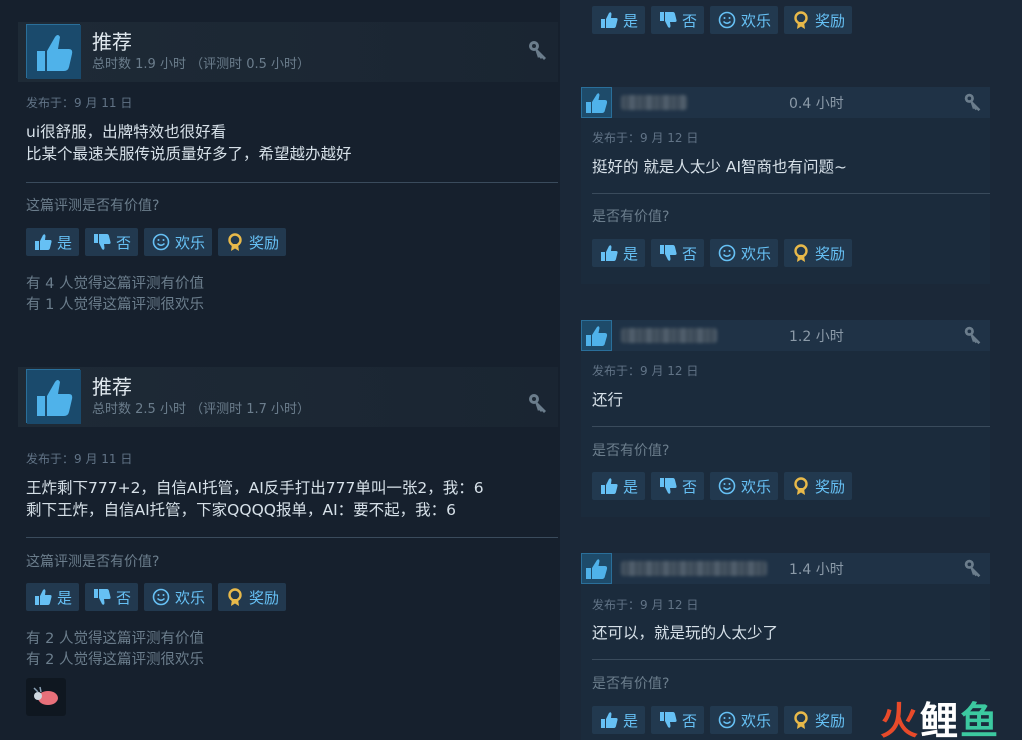 Image resolution: width=1022 pixels, height=740 pixels. I want to click on review-hours: 1.2 小时, so click(816, 337).